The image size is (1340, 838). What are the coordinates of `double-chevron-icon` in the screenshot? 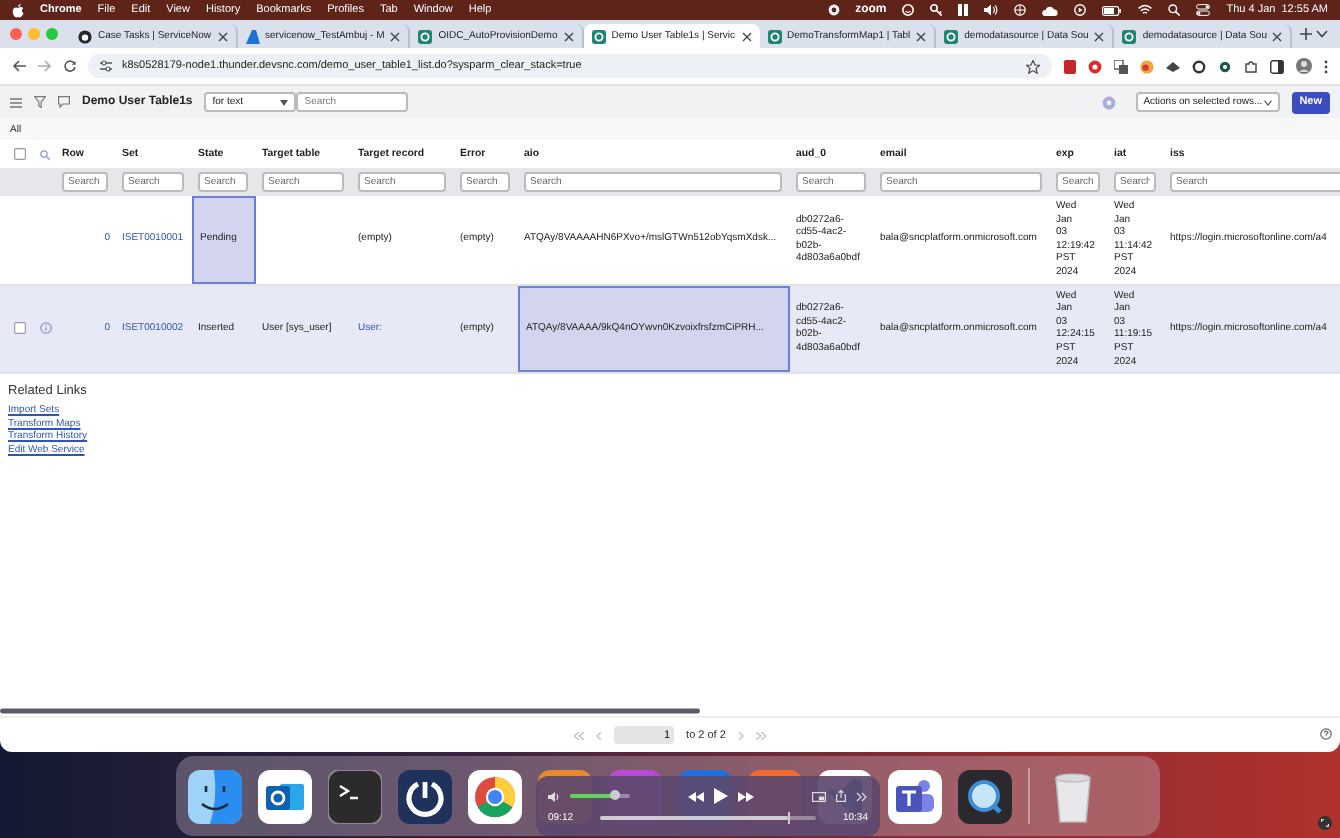 It's located at (862, 796).